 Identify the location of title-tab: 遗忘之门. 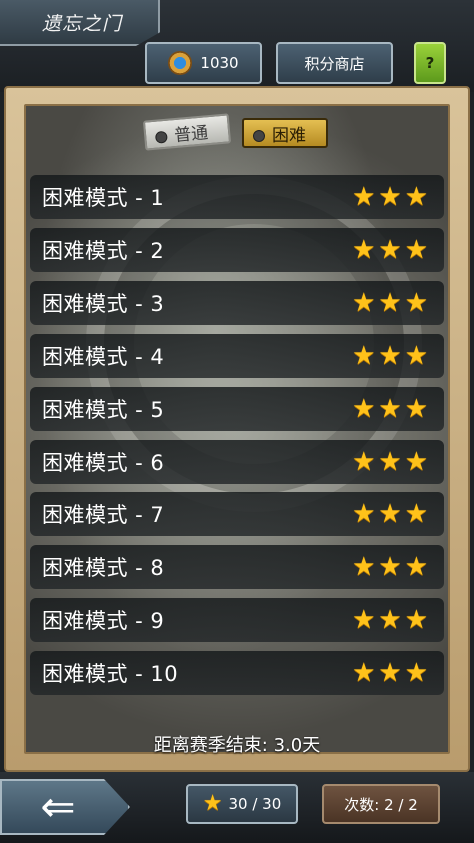
(80, 23).